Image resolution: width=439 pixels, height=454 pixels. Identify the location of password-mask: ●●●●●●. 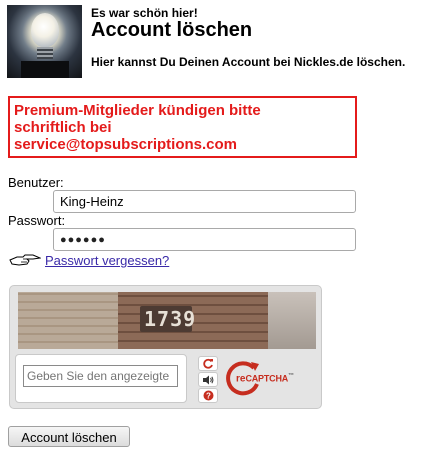
(83, 240).